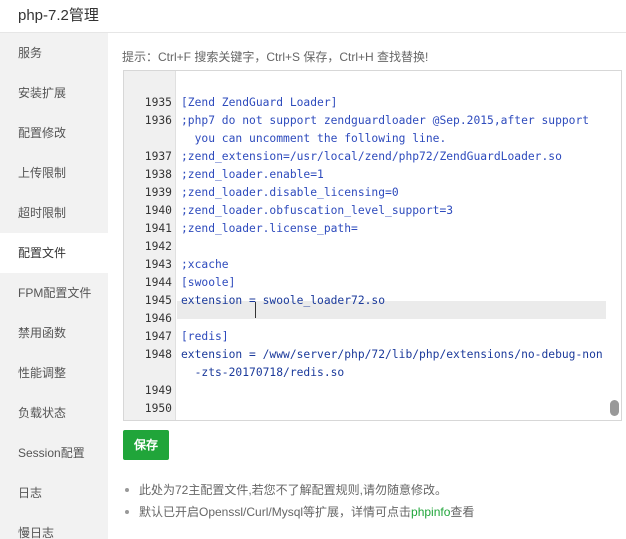  Describe the element at coordinates (313, 16) in the screenshot. I see `title-bar: php-7.2管理` at that location.